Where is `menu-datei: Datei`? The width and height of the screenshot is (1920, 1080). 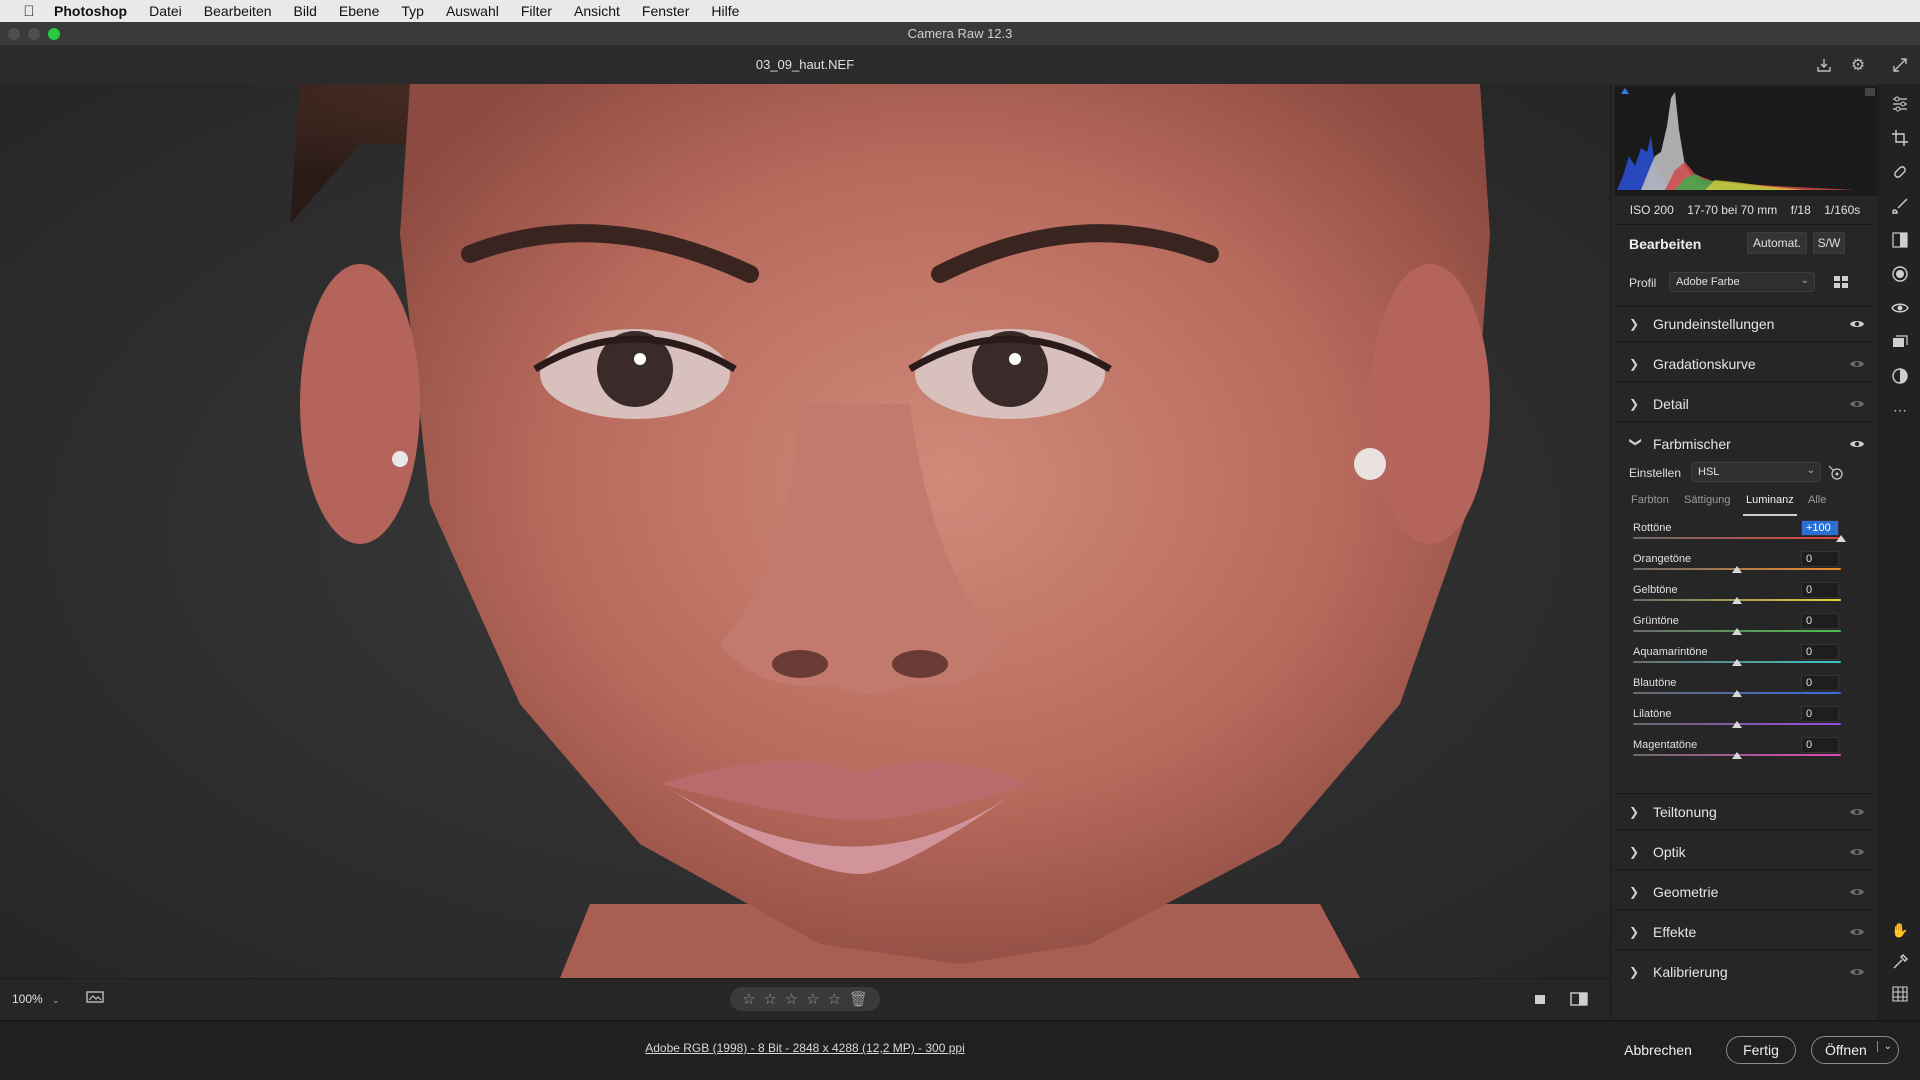
menu-datei: Datei is located at coordinates (165, 11).